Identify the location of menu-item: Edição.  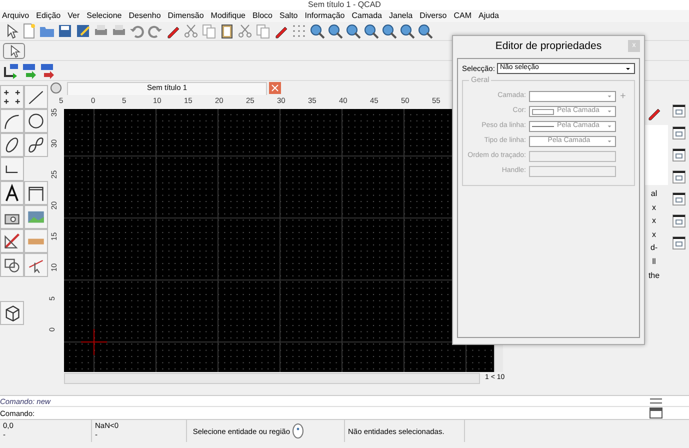
(48, 16).